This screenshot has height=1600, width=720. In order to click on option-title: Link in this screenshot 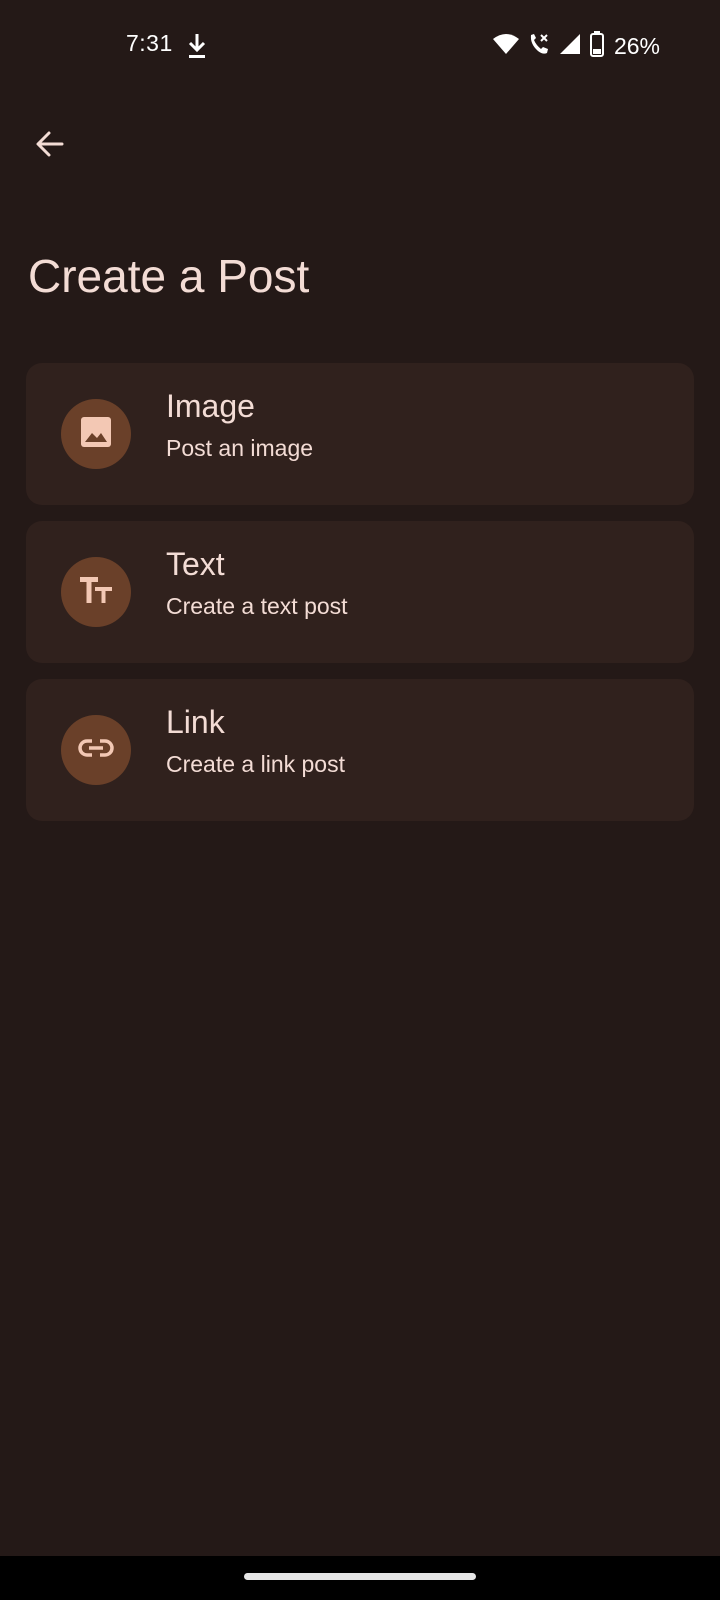, I will do `click(195, 722)`.